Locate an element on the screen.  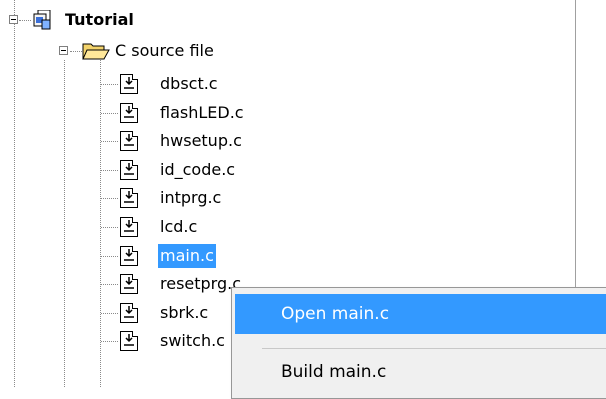
menu-item-open: Open main.c is located at coordinates (420, 314).